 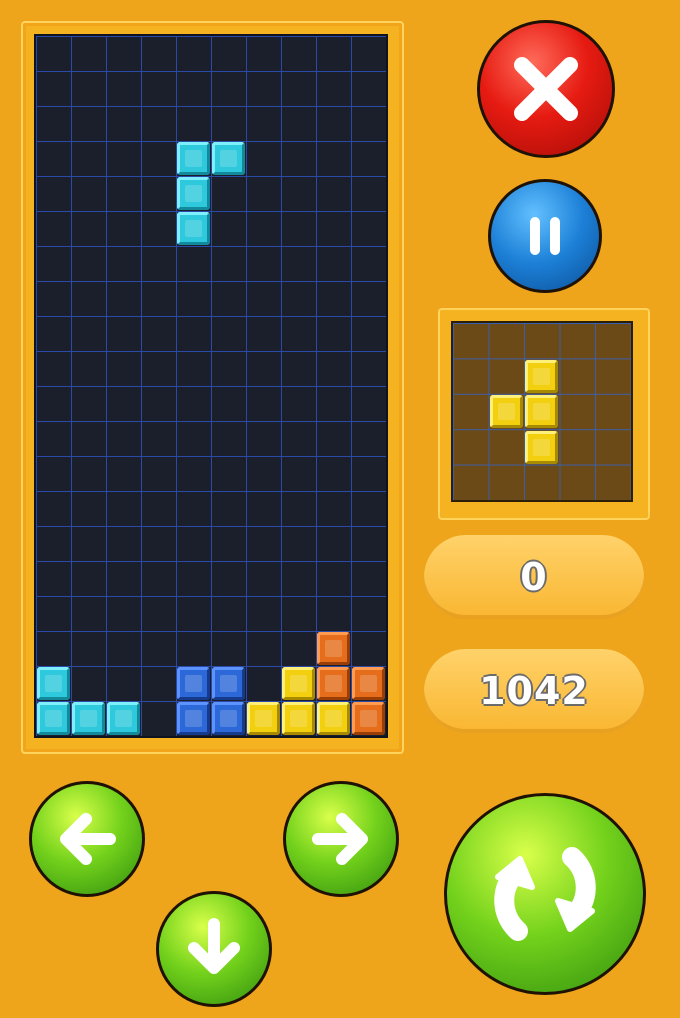 What do you see at coordinates (214, 946) in the screenshot?
I see `arrow-down-icon` at bounding box center [214, 946].